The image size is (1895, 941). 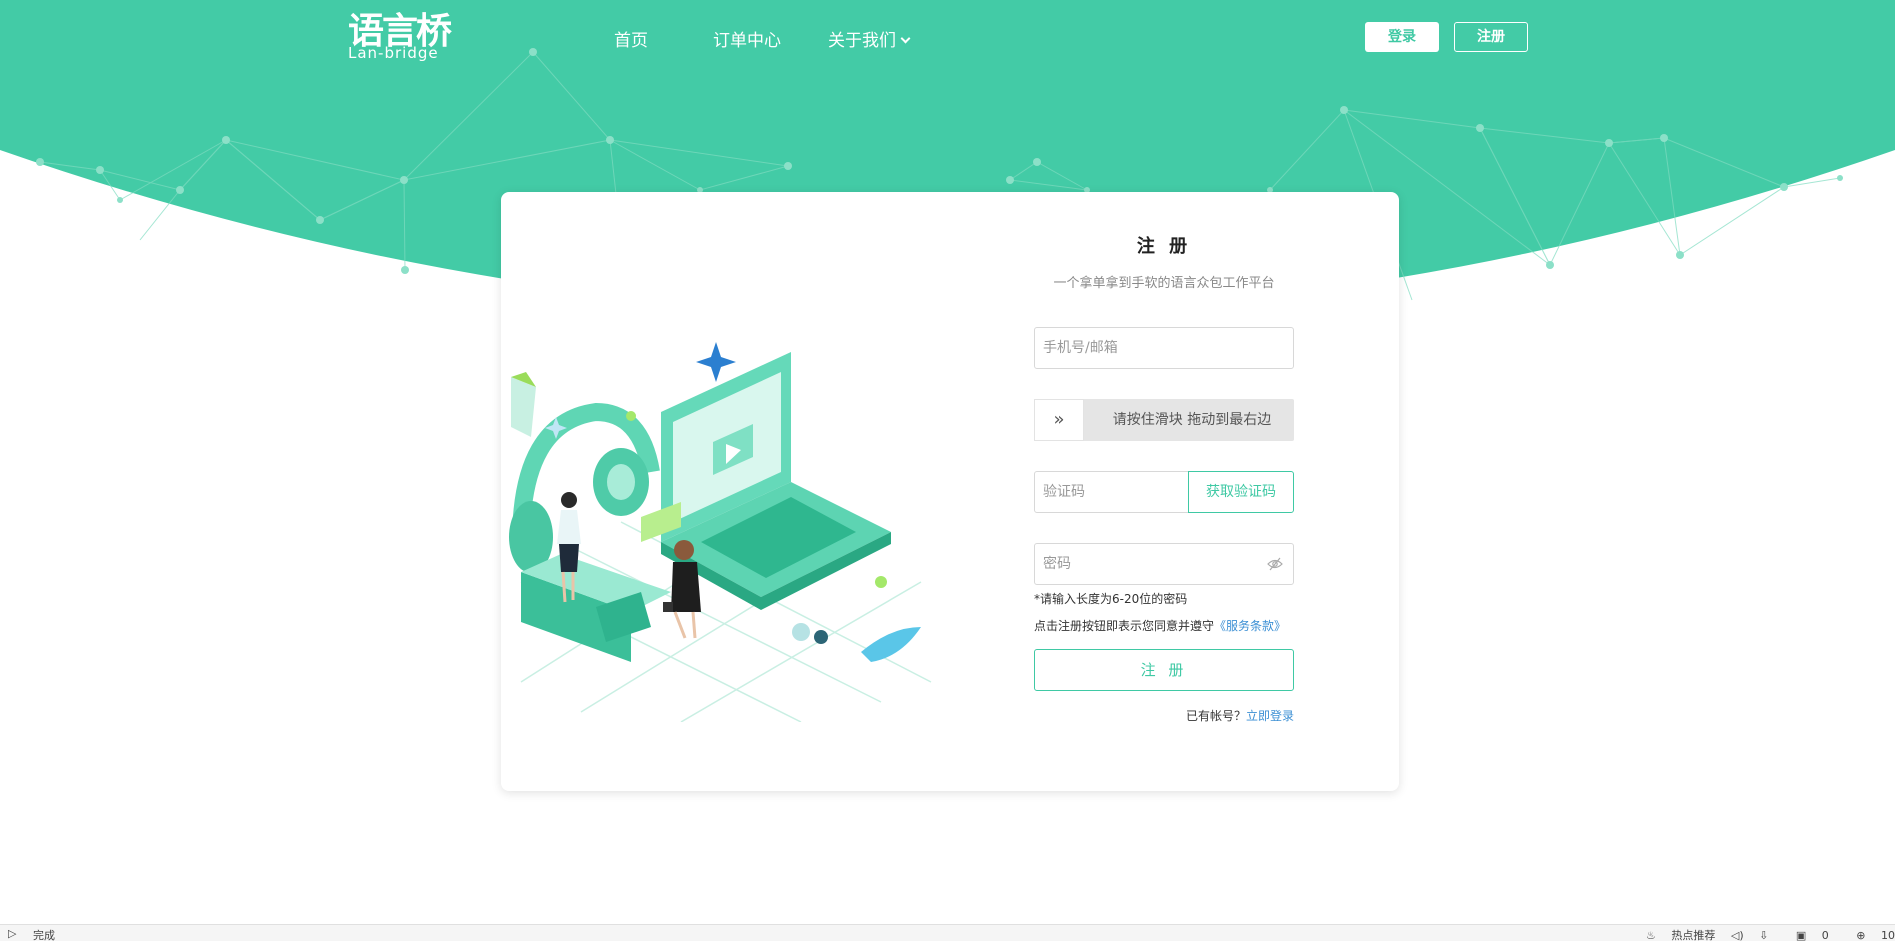 What do you see at coordinates (1124, 626) in the screenshot?
I see `terms-prefix: 点击注册按钮即表示您同意并遵守` at bounding box center [1124, 626].